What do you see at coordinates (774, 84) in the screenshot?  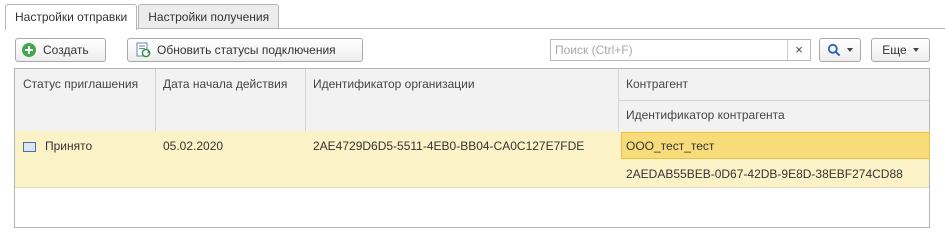 I see `header-counterparty: Контрагент` at bounding box center [774, 84].